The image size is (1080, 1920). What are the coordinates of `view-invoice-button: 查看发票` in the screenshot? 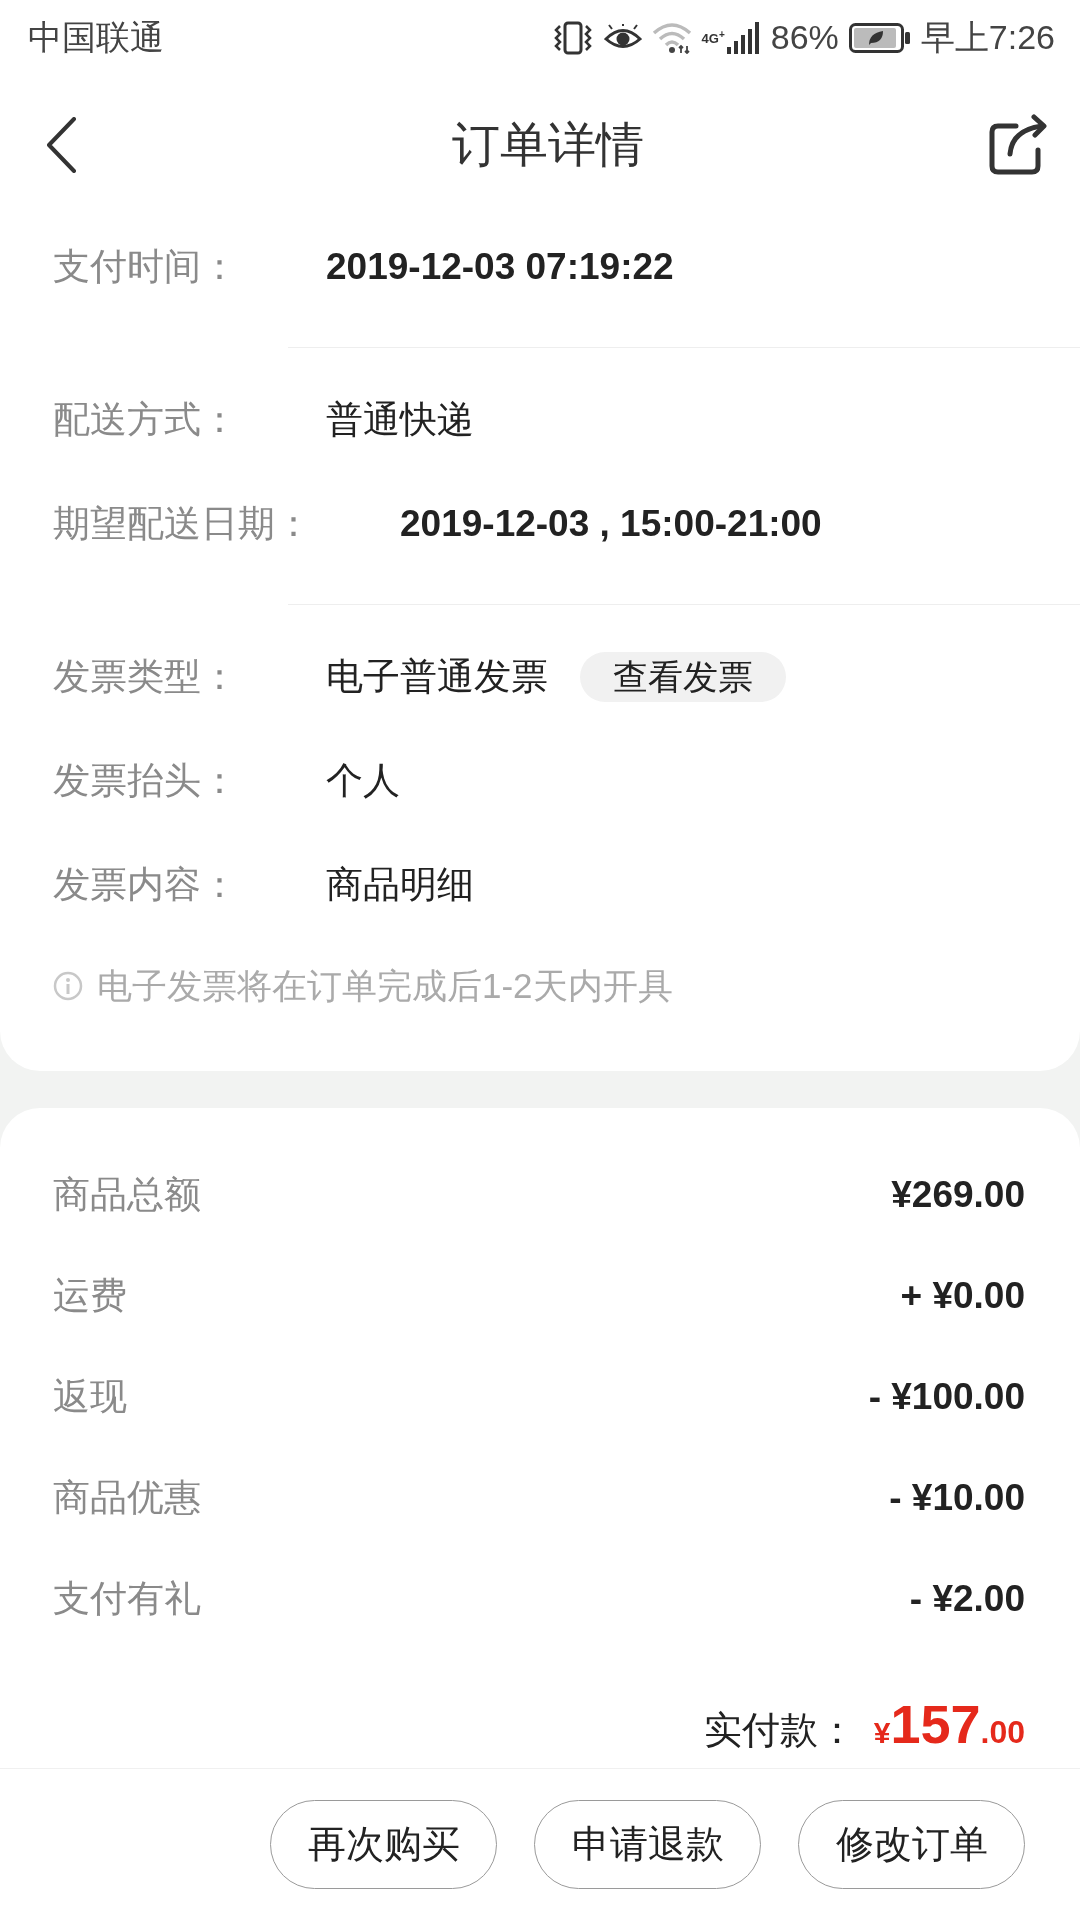 It's located at (683, 677).